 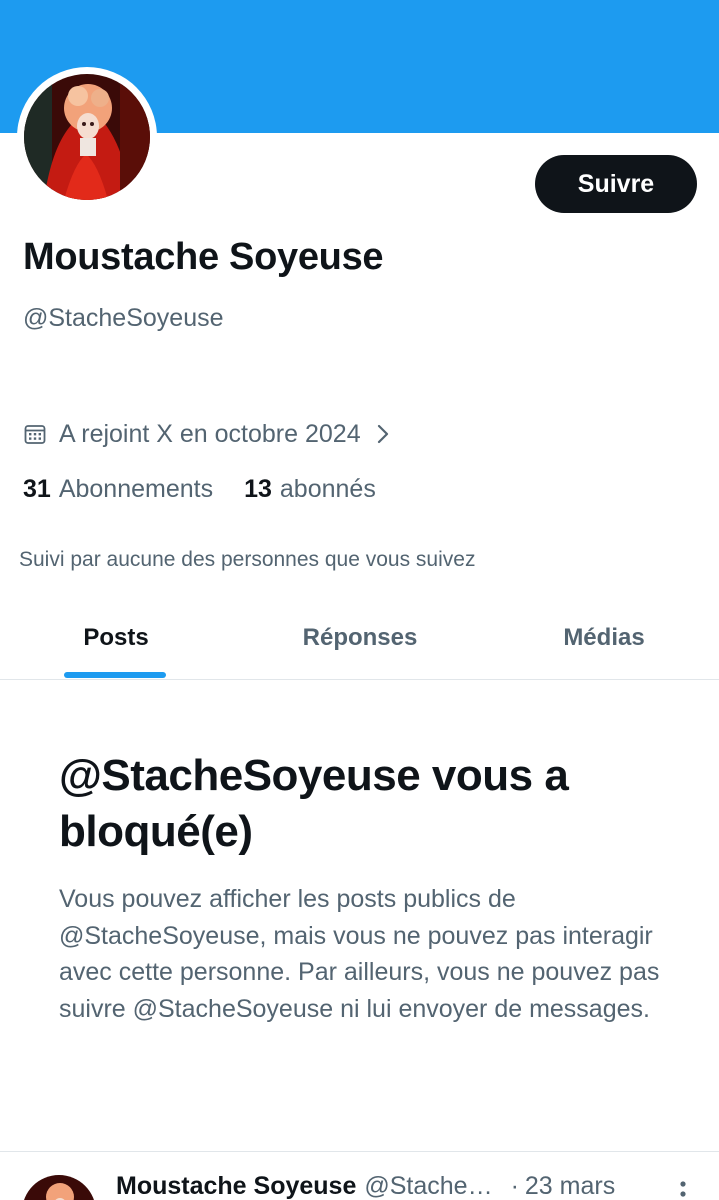 I want to click on followers-label: abonnés, so click(x=327, y=489).